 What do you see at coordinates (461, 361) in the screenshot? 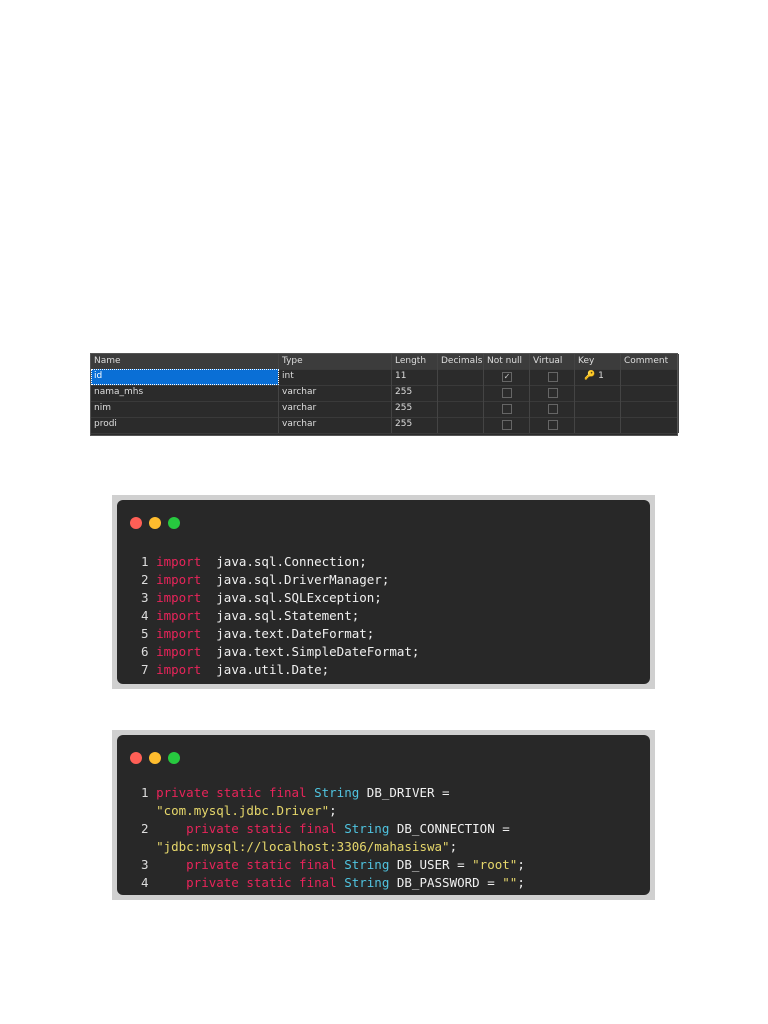
I see `column-header-decimals: Decimals` at bounding box center [461, 361].